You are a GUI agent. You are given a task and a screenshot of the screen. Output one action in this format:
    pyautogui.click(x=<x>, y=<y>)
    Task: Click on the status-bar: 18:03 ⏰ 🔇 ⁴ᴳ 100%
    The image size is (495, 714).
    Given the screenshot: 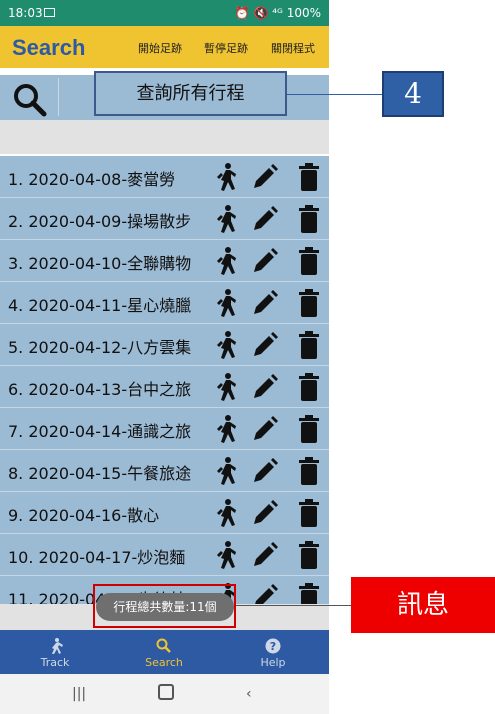 What is the action you would take?
    pyautogui.click(x=164, y=13)
    